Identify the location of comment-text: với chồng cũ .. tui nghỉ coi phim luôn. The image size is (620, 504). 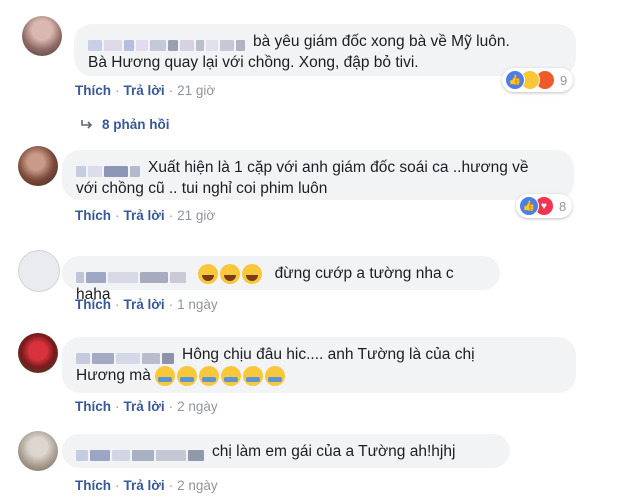
(202, 188).